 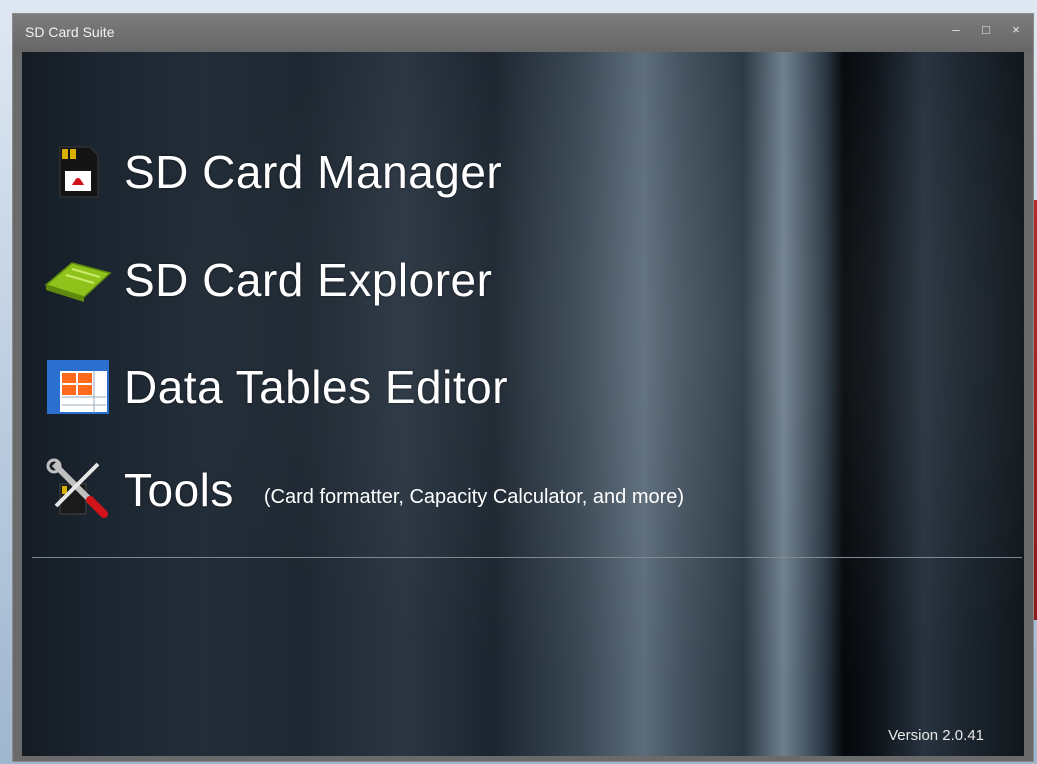 I want to click on menu-item-data-tables-editor: Data Tables Editor, so click(x=275, y=387).